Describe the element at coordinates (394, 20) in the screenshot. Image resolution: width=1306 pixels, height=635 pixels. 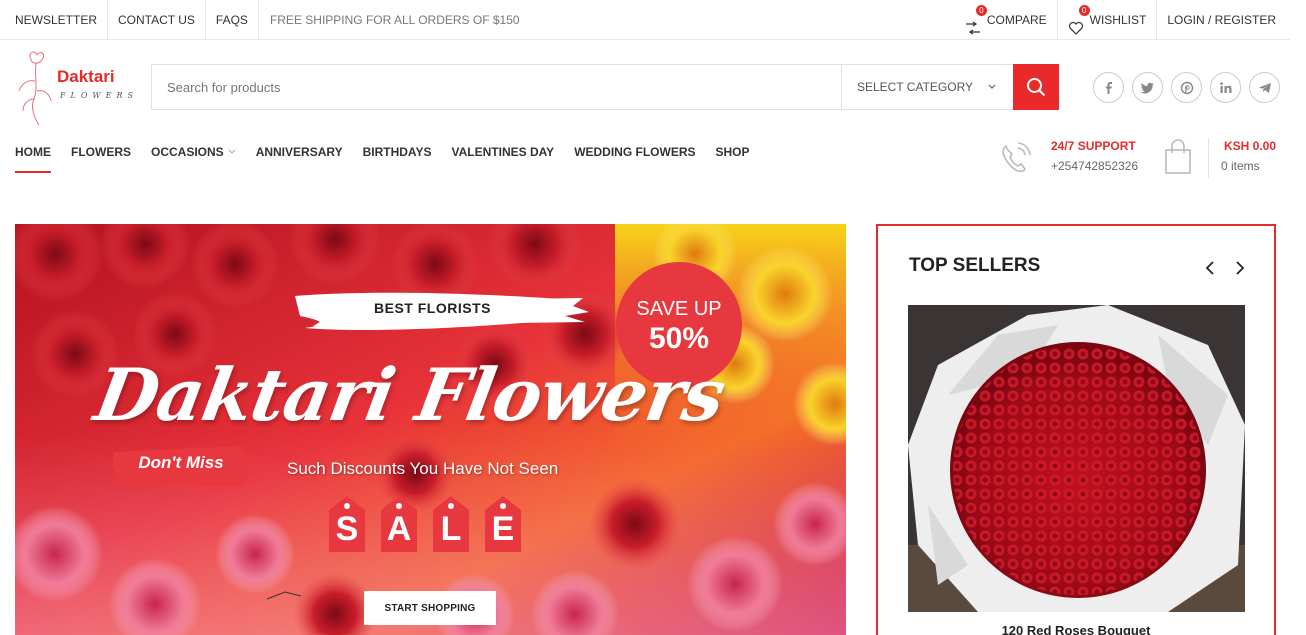
I see `free-shipping-notice: FREE SHIPPING FOR ALL ORDERS OF $150` at that location.